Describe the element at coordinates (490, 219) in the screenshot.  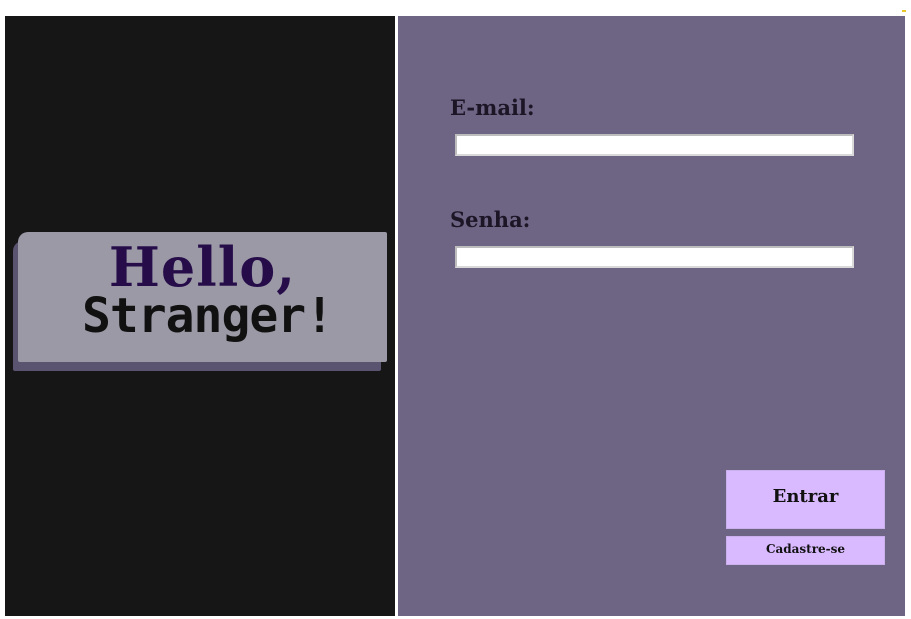
I see `password-label: Senha:` at that location.